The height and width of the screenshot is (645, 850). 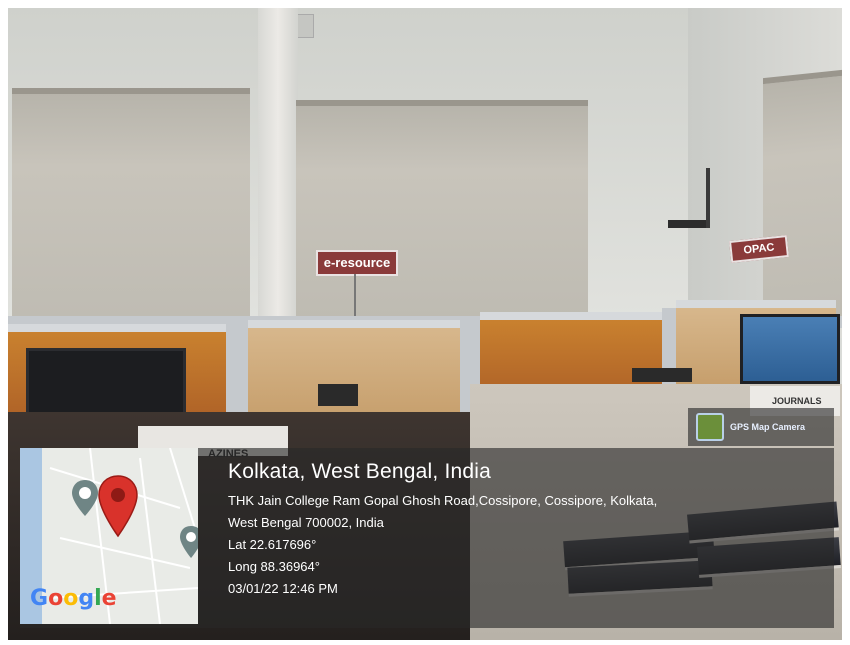 What do you see at coordinates (357, 263) in the screenshot?
I see `sign-eresource: e-resource` at bounding box center [357, 263].